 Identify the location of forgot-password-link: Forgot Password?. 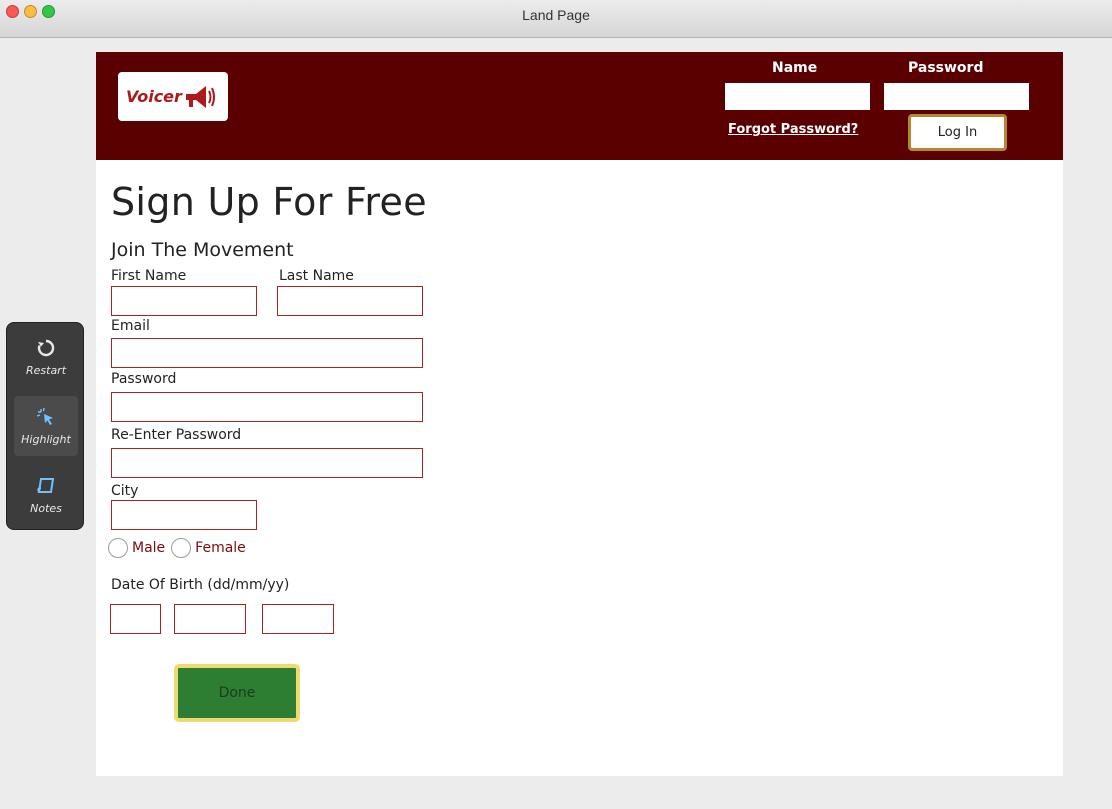
(793, 129).